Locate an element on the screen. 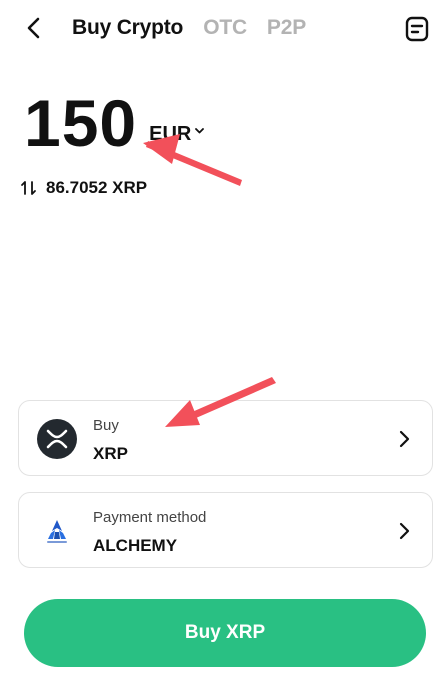 This screenshot has width=444, height=678. top-bar: Buy Crypto OTC P2P is located at coordinates (222, 29).